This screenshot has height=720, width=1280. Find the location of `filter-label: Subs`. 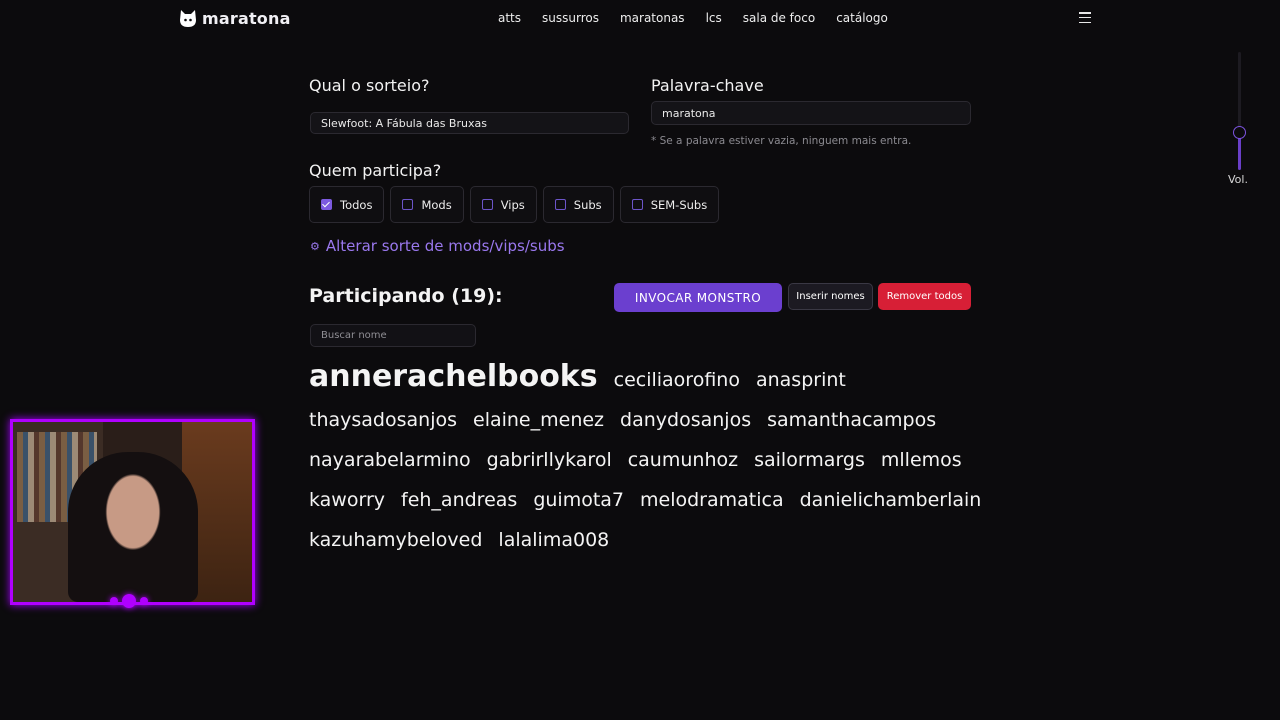

filter-label: Subs is located at coordinates (587, 204).